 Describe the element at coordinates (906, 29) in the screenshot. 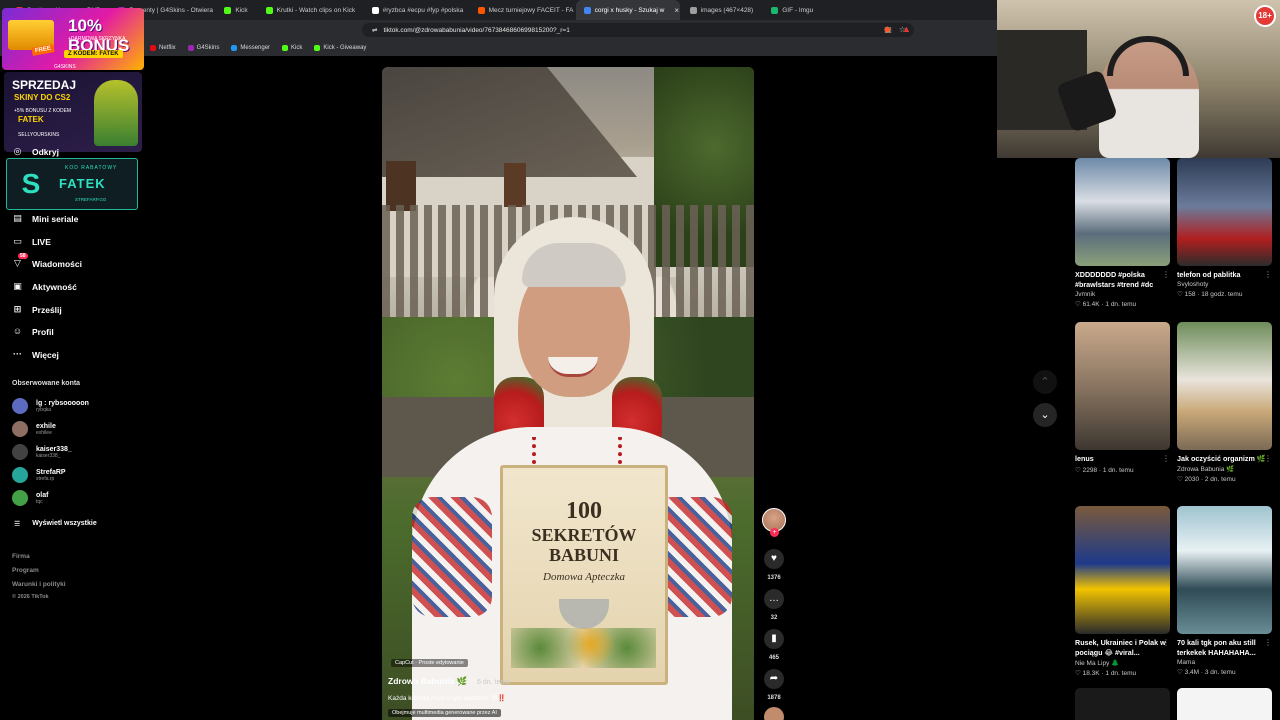

I see `extension-icon: ▲` at that location.